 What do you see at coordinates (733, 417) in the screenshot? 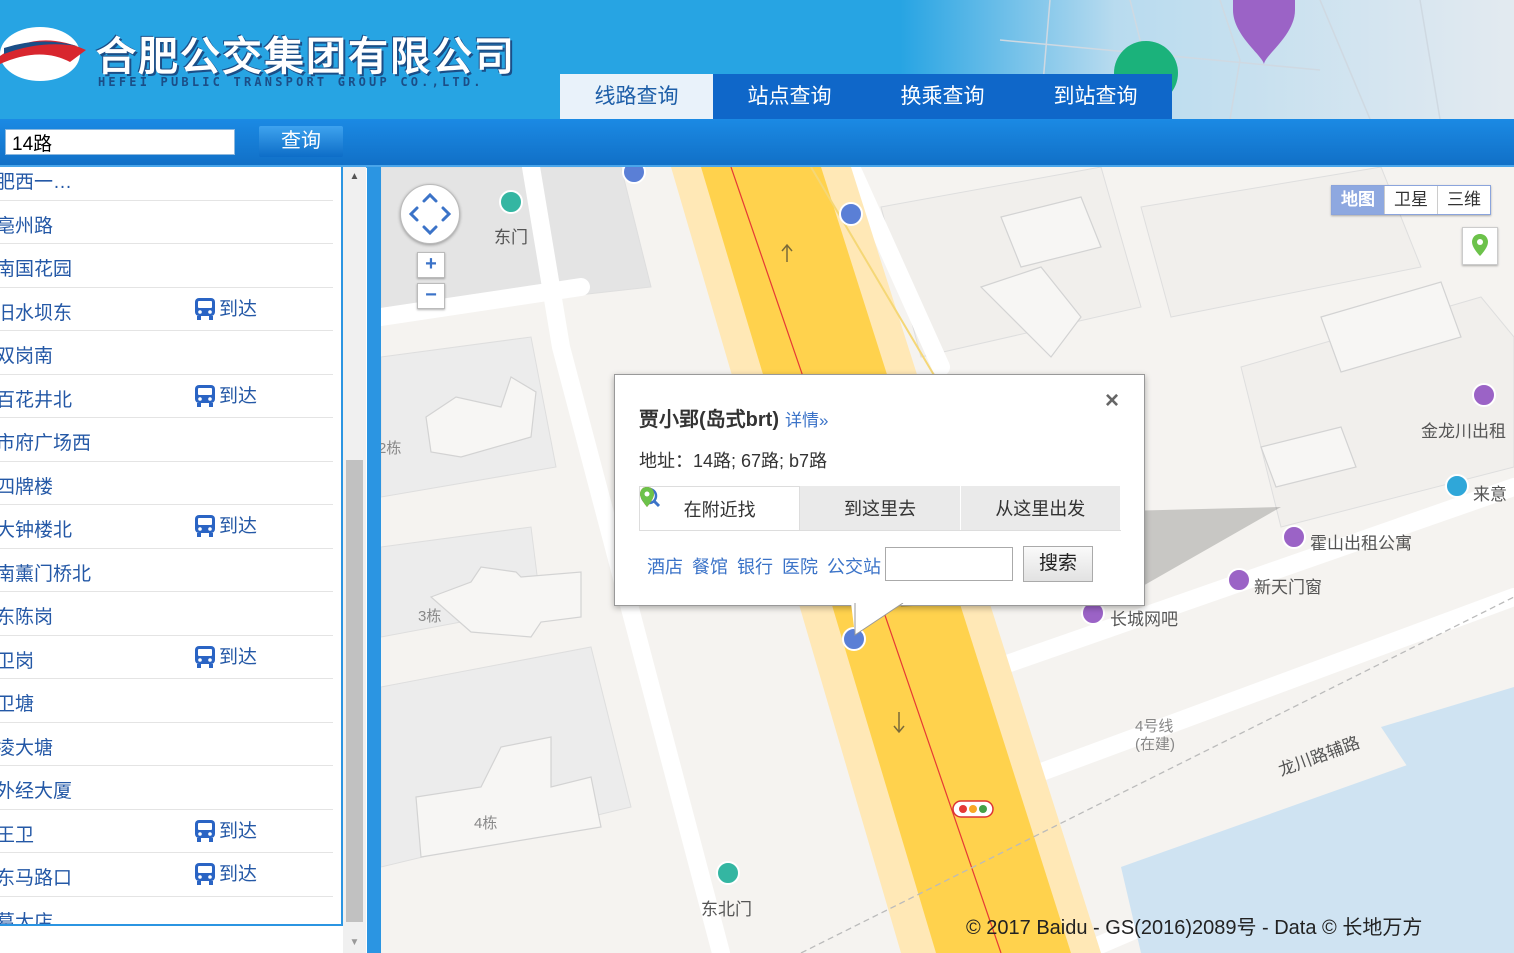
I see `popup-title: 贾小郢(岛式brt) 详情»` at bounding box center [733, 417].